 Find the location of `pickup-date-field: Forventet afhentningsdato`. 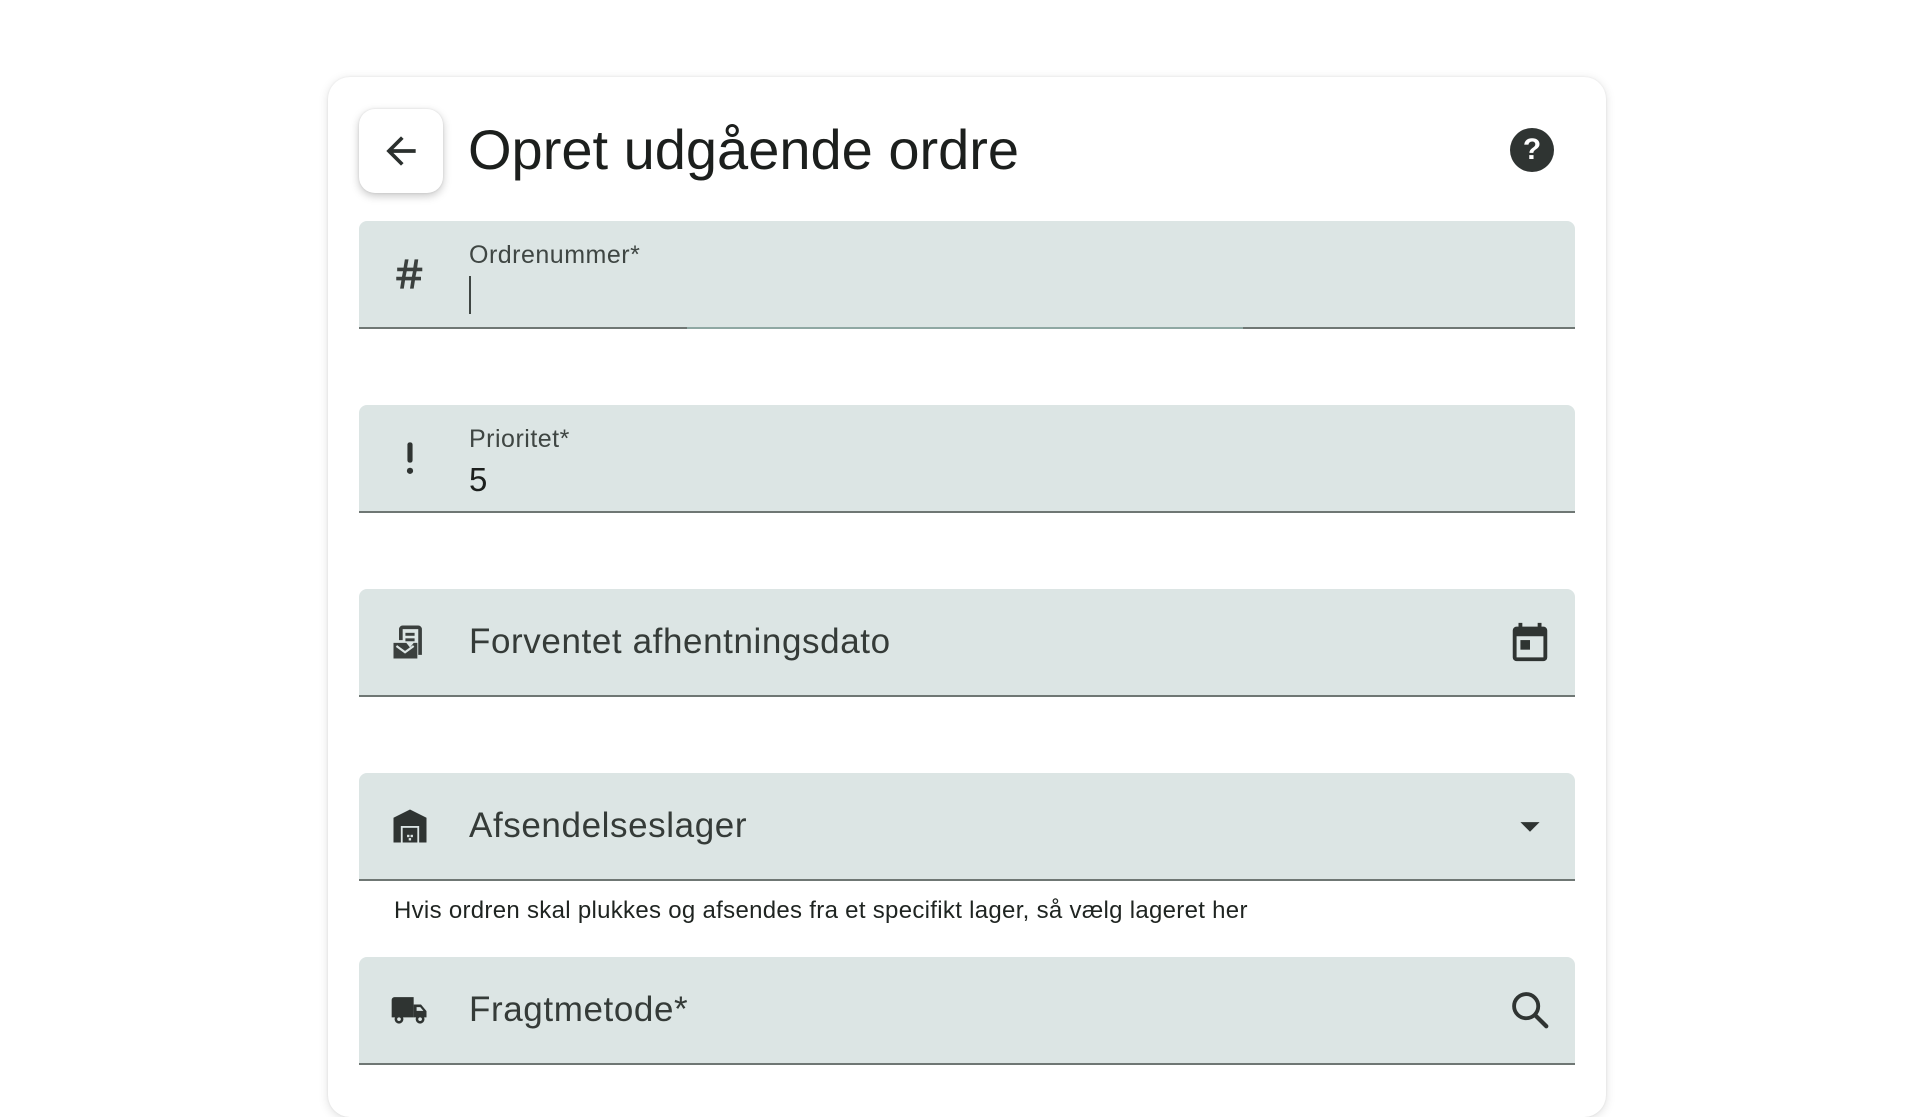

pickup-date-field: Forventet afhentningsdato is located at coordinates (967, 643).